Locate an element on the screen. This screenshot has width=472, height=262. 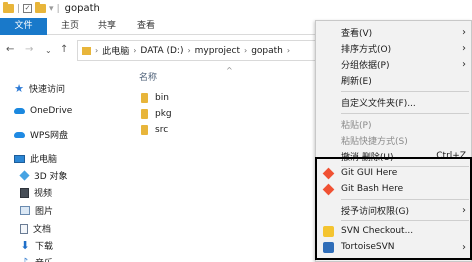
back-arrow-icon: ← is located at coordinates (10, 49).